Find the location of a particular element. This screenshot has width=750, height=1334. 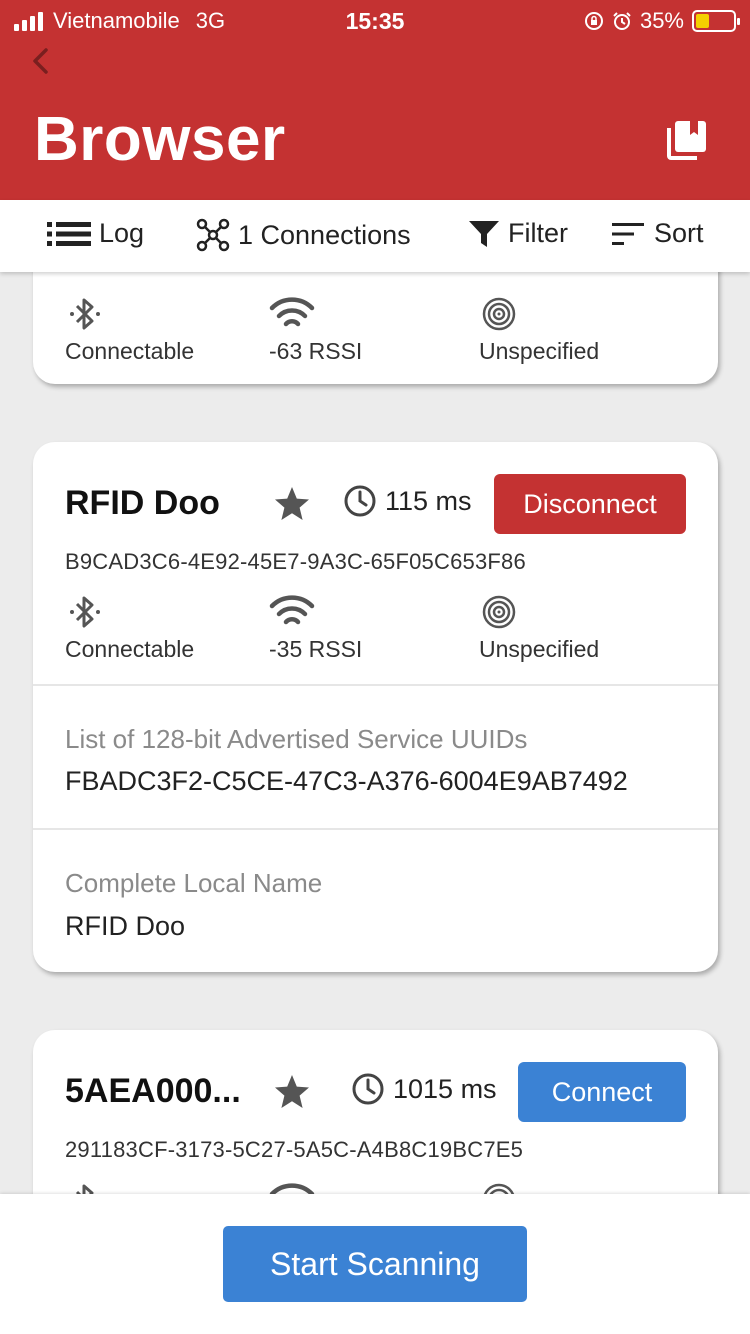

sort-button: Sort is located at coordinates (658, 233).